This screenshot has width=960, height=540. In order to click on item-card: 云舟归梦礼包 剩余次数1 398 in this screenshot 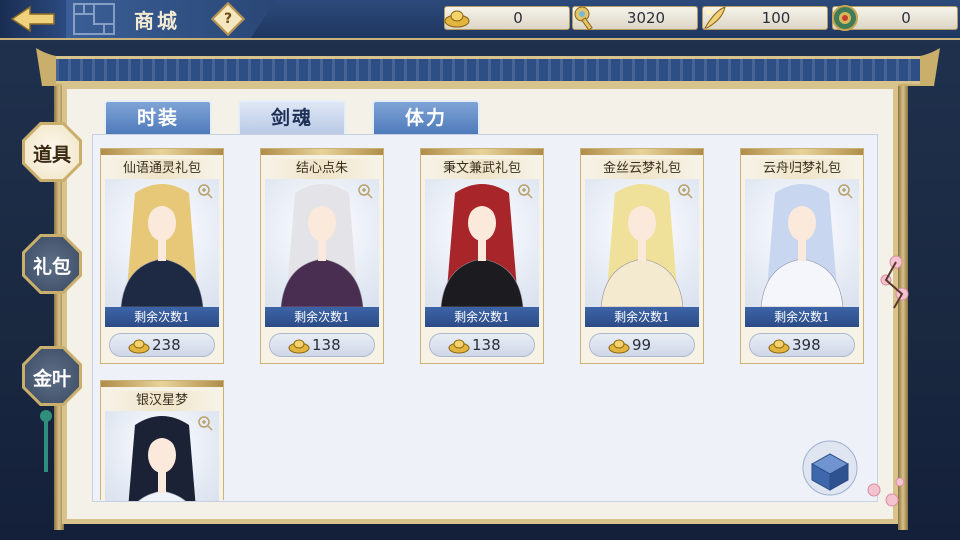, I will do `click(802, 256)`.